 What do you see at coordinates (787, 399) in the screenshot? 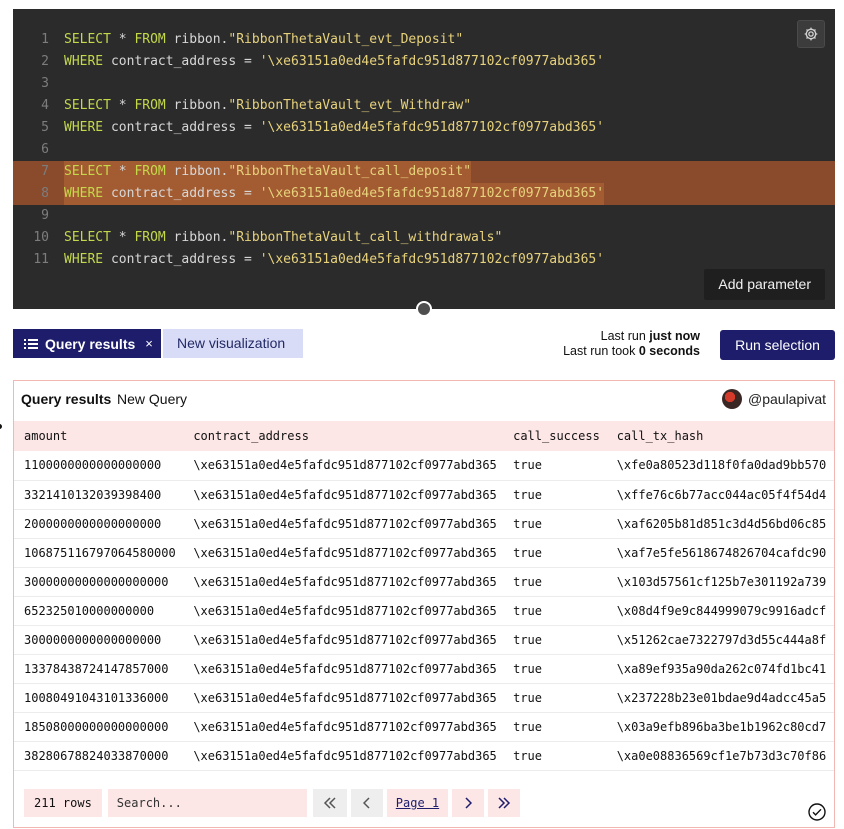
I see `user-handle: @paulapivat` at bounding box center [787, 399].